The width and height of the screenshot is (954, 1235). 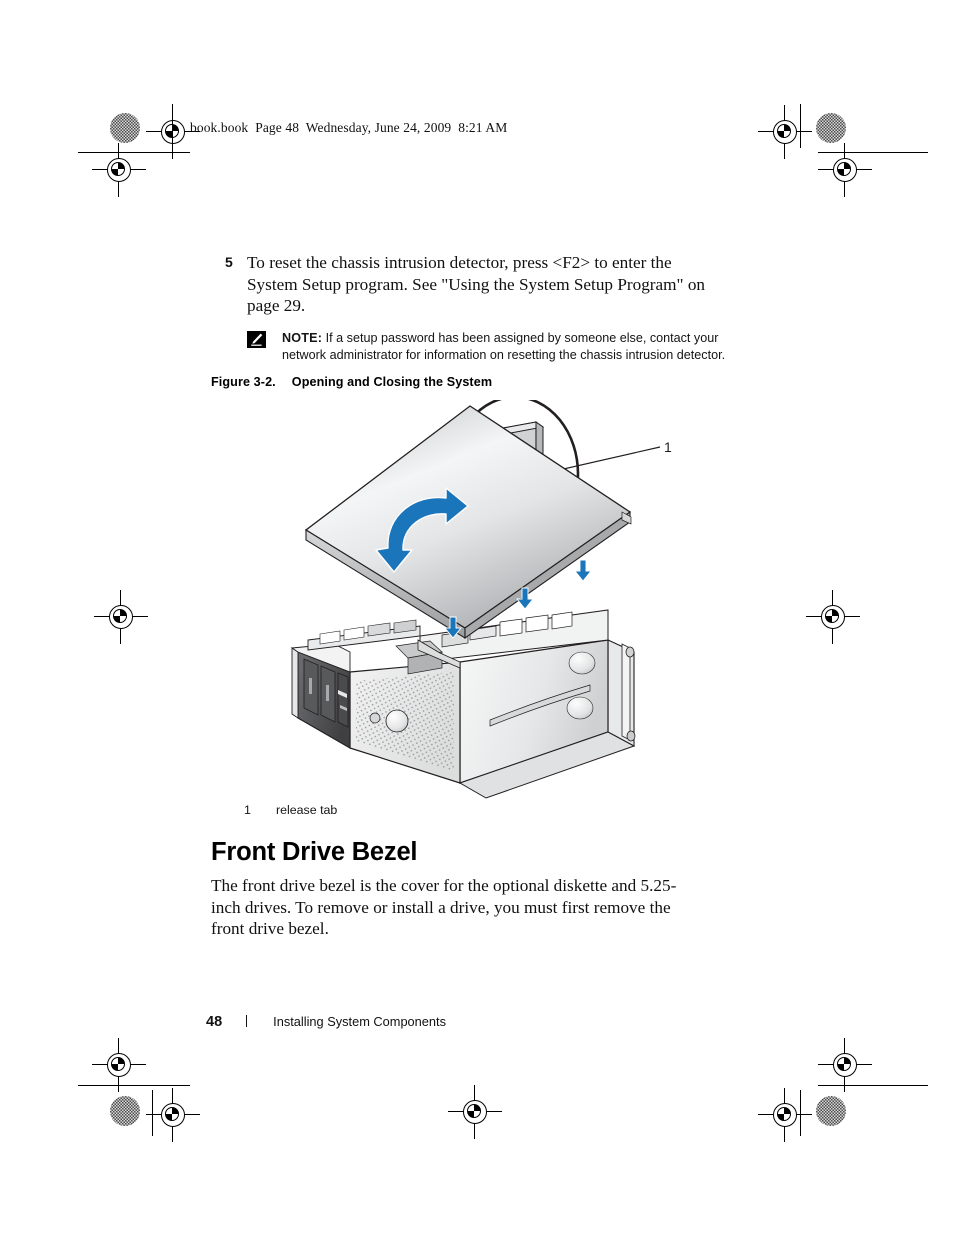 What do you see at coordinates (314, 852) in the screenshot?
I see `section-heading: Front Drive Bezel` at bounding box center [314, 852].